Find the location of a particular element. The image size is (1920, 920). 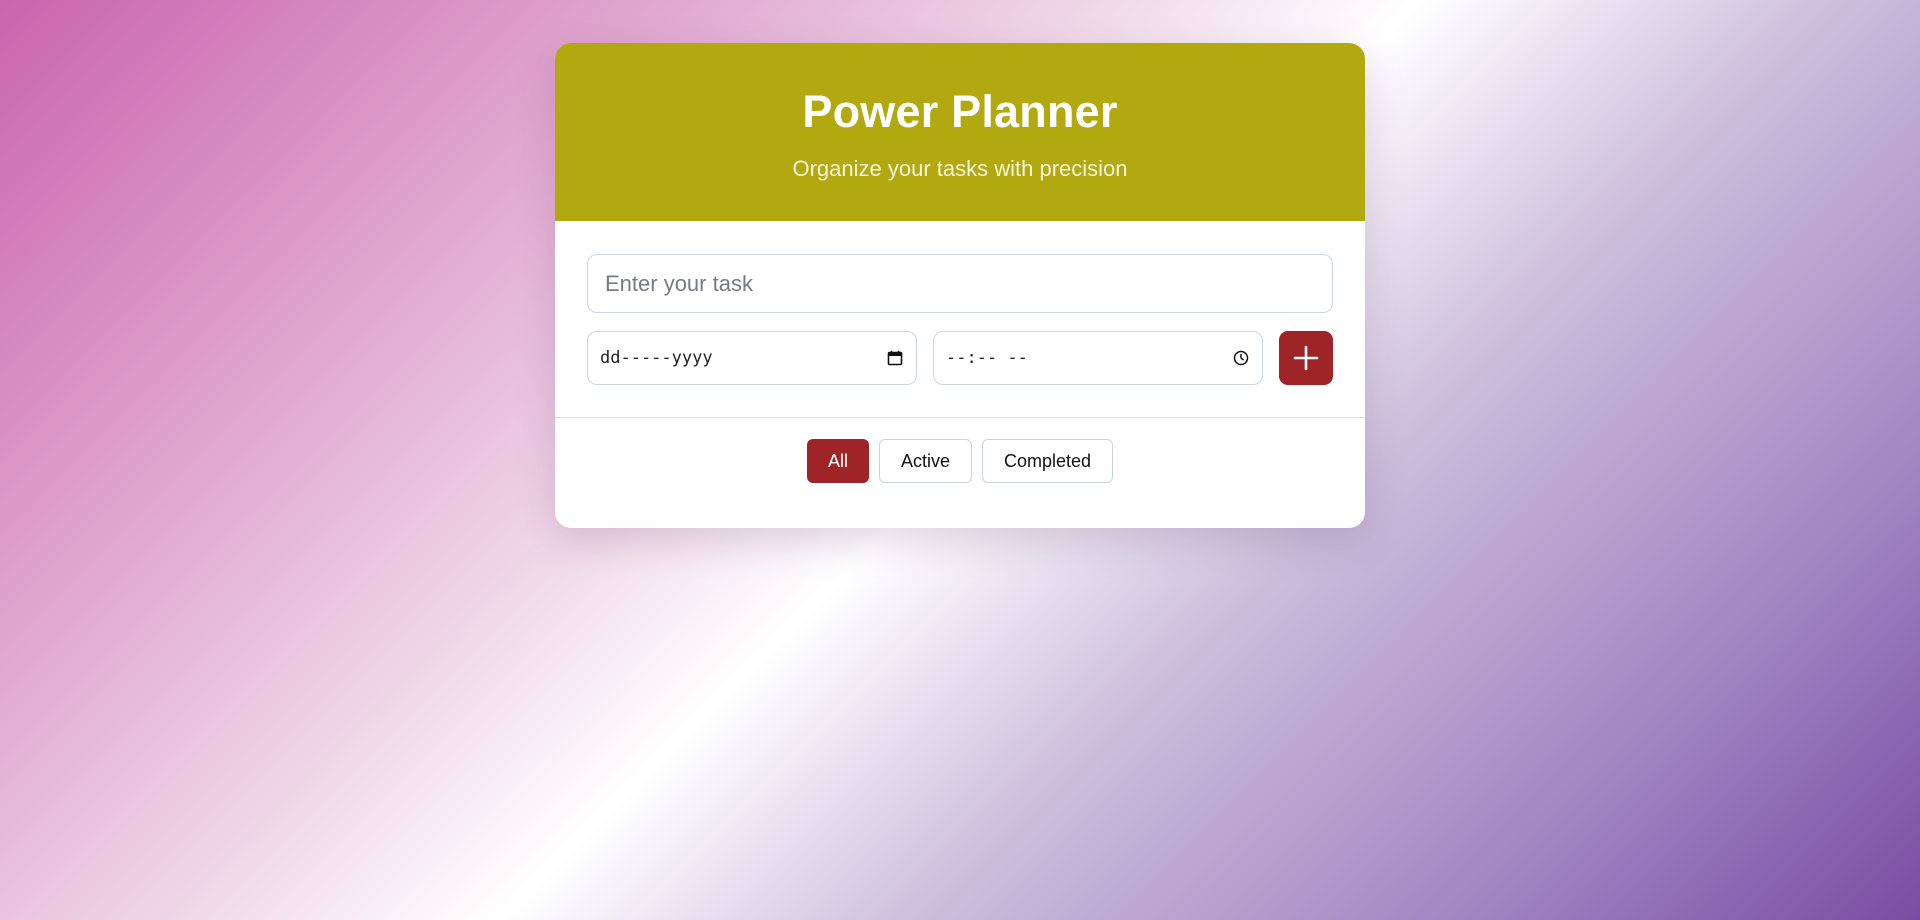

time-input-placeholder: --:-- -- is located at coordinates (987, 358).